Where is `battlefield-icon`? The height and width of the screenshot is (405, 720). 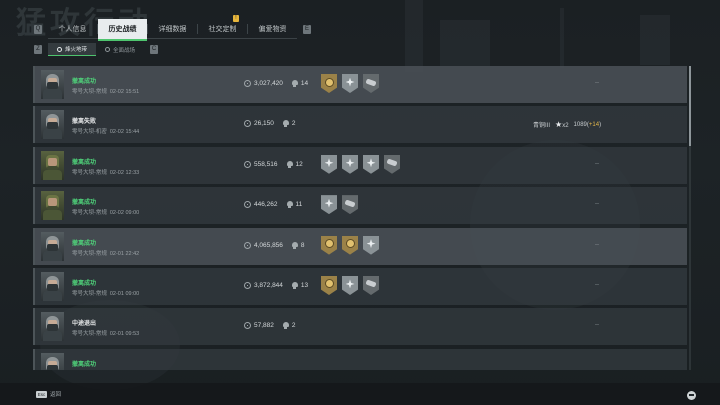 battlefield-icon is located at coordinates (107, 49).